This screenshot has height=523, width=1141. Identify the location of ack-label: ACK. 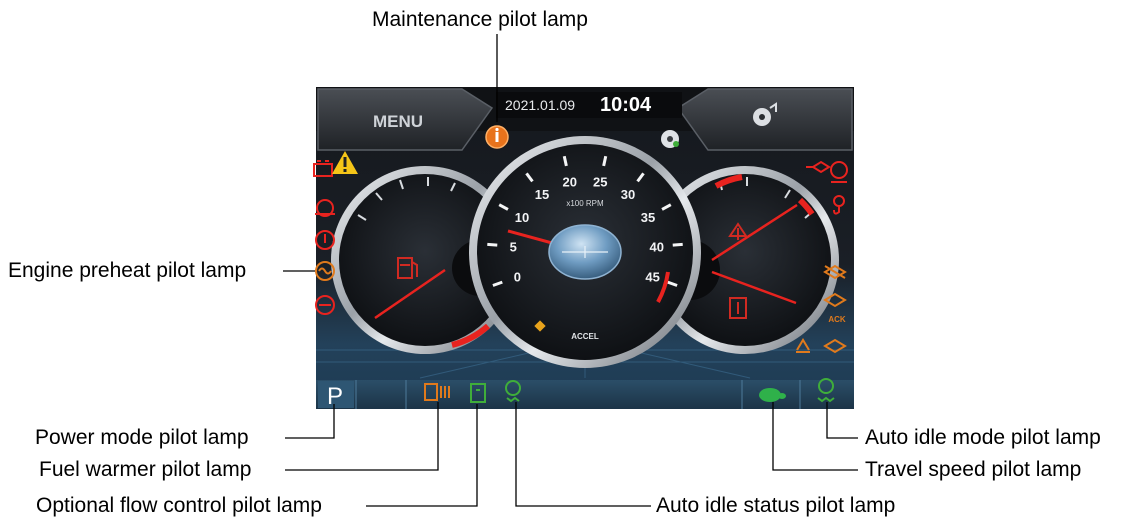
(837, 319).